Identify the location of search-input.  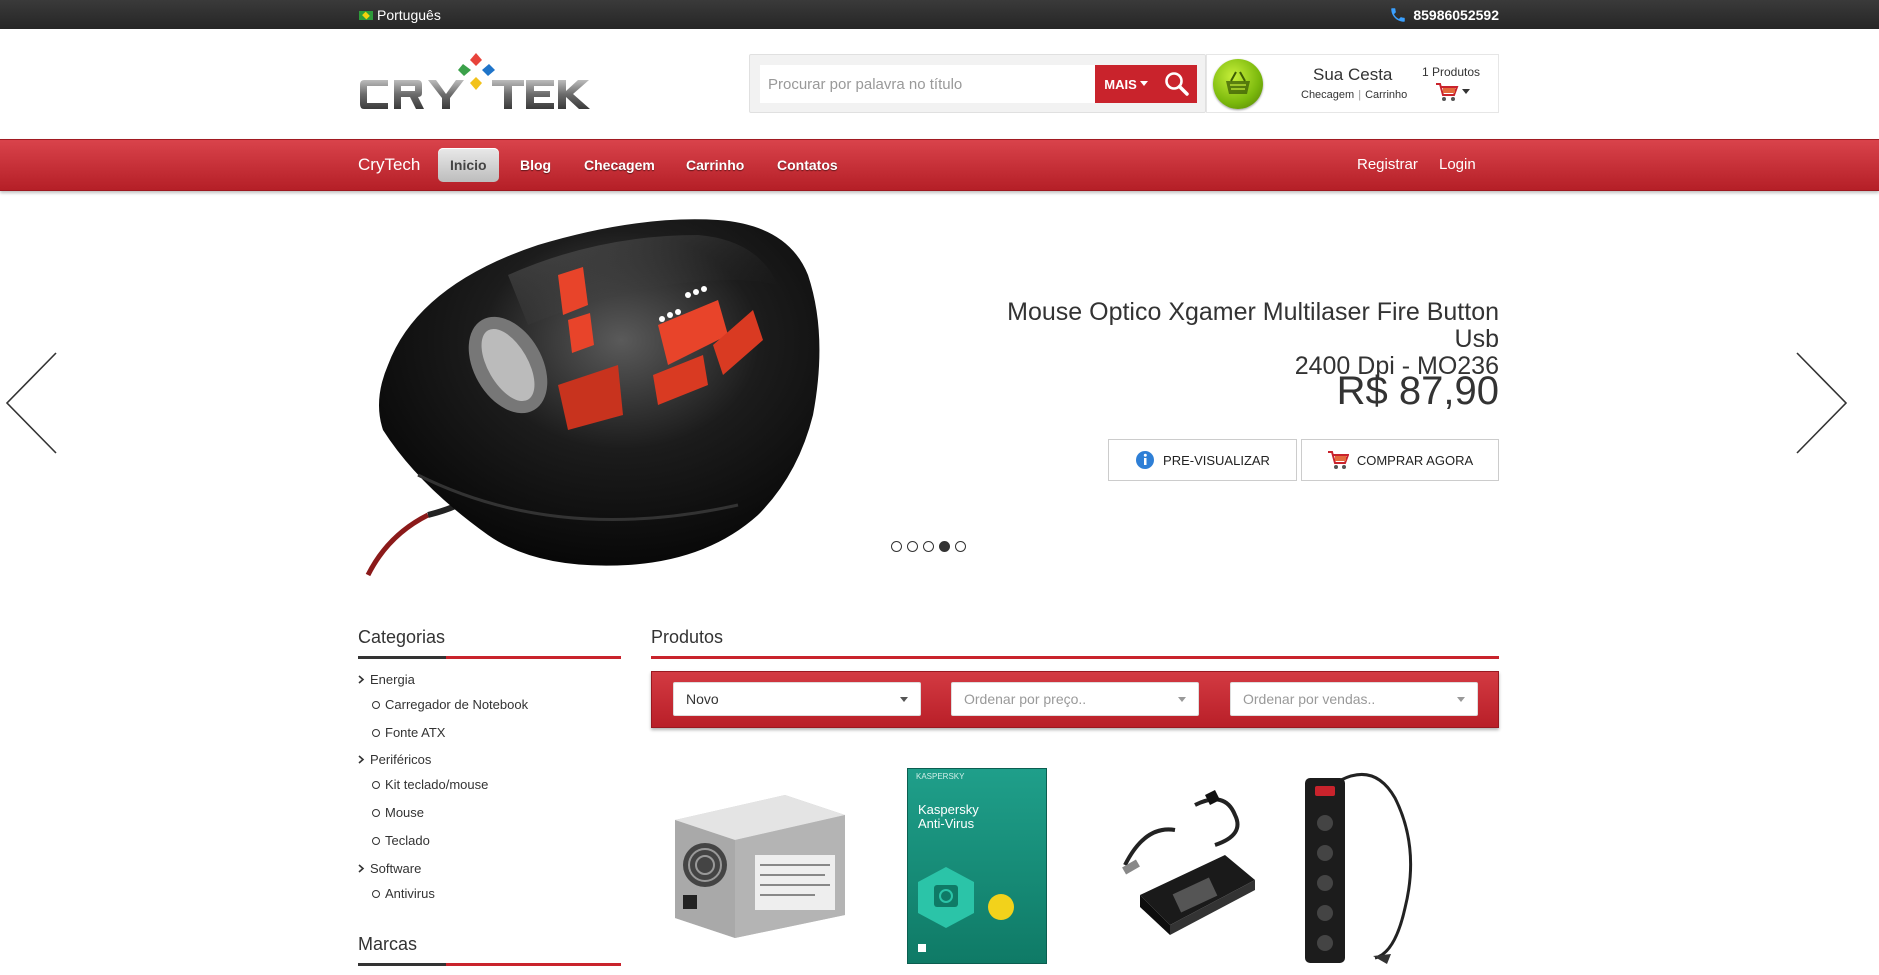
(927, 84).